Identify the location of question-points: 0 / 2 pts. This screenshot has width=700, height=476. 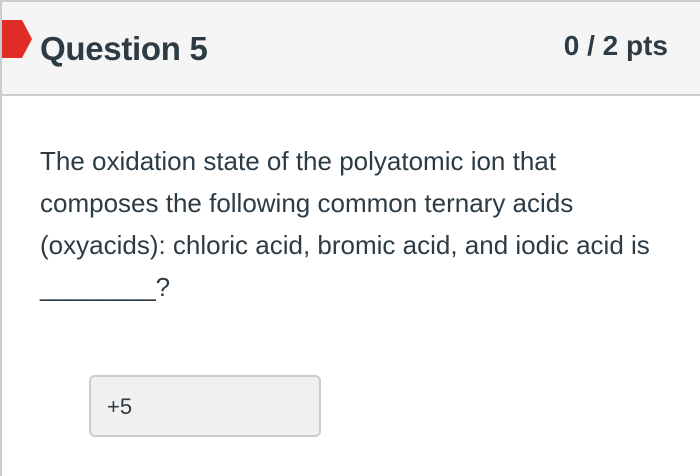
(615, 45).